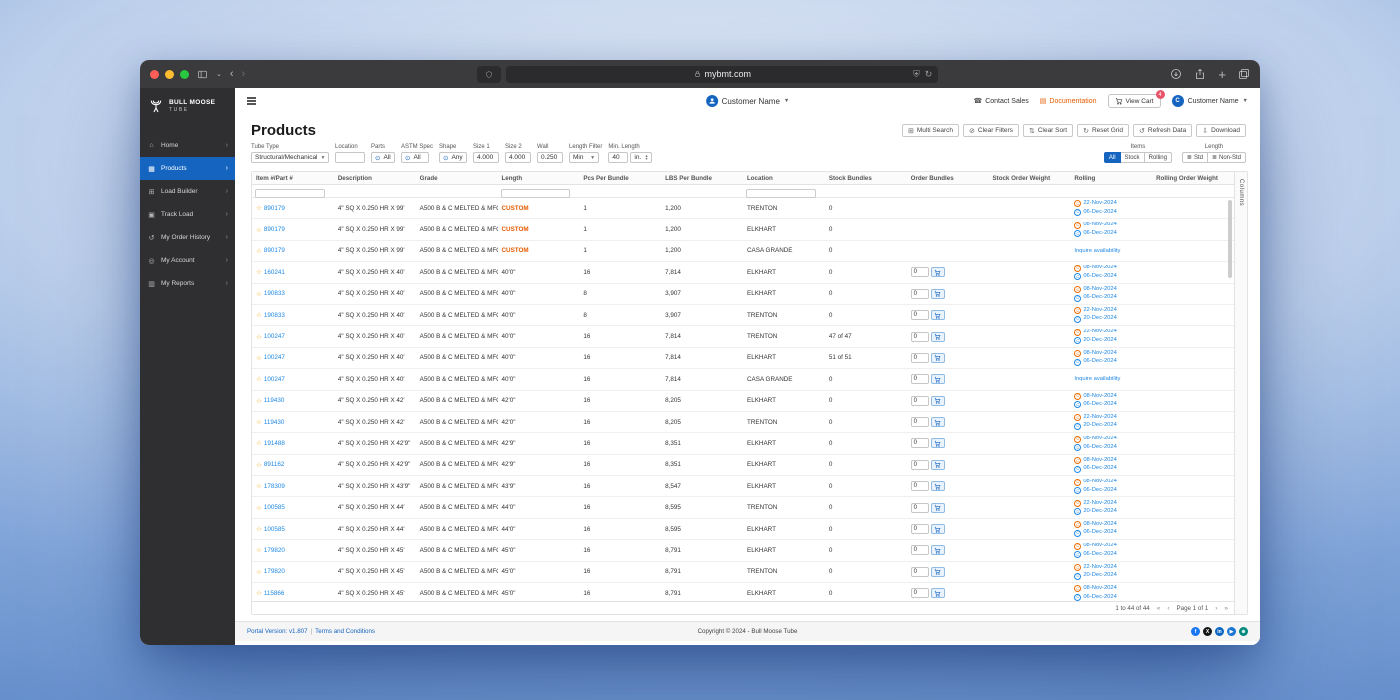 This screenshot has width=1400, height=700. What do you see at coordinates (550, 157) in the screenshot?
I see `wall-input` at bounding box center [550, 157].